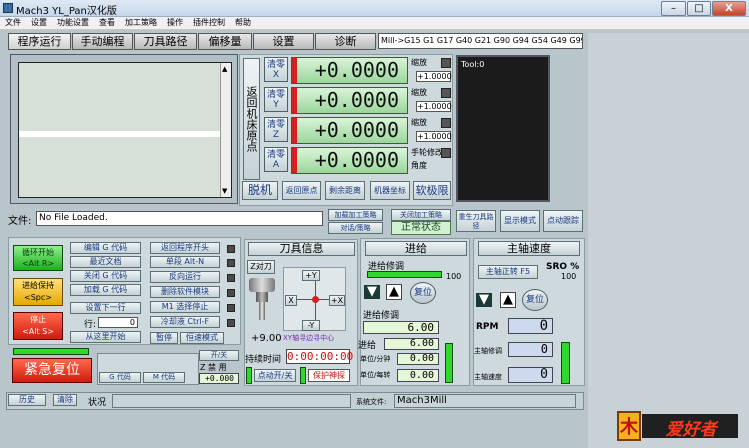 The image size is (749, 448). I want to click on dro-y-value: +0.0000, so click(349, 100).